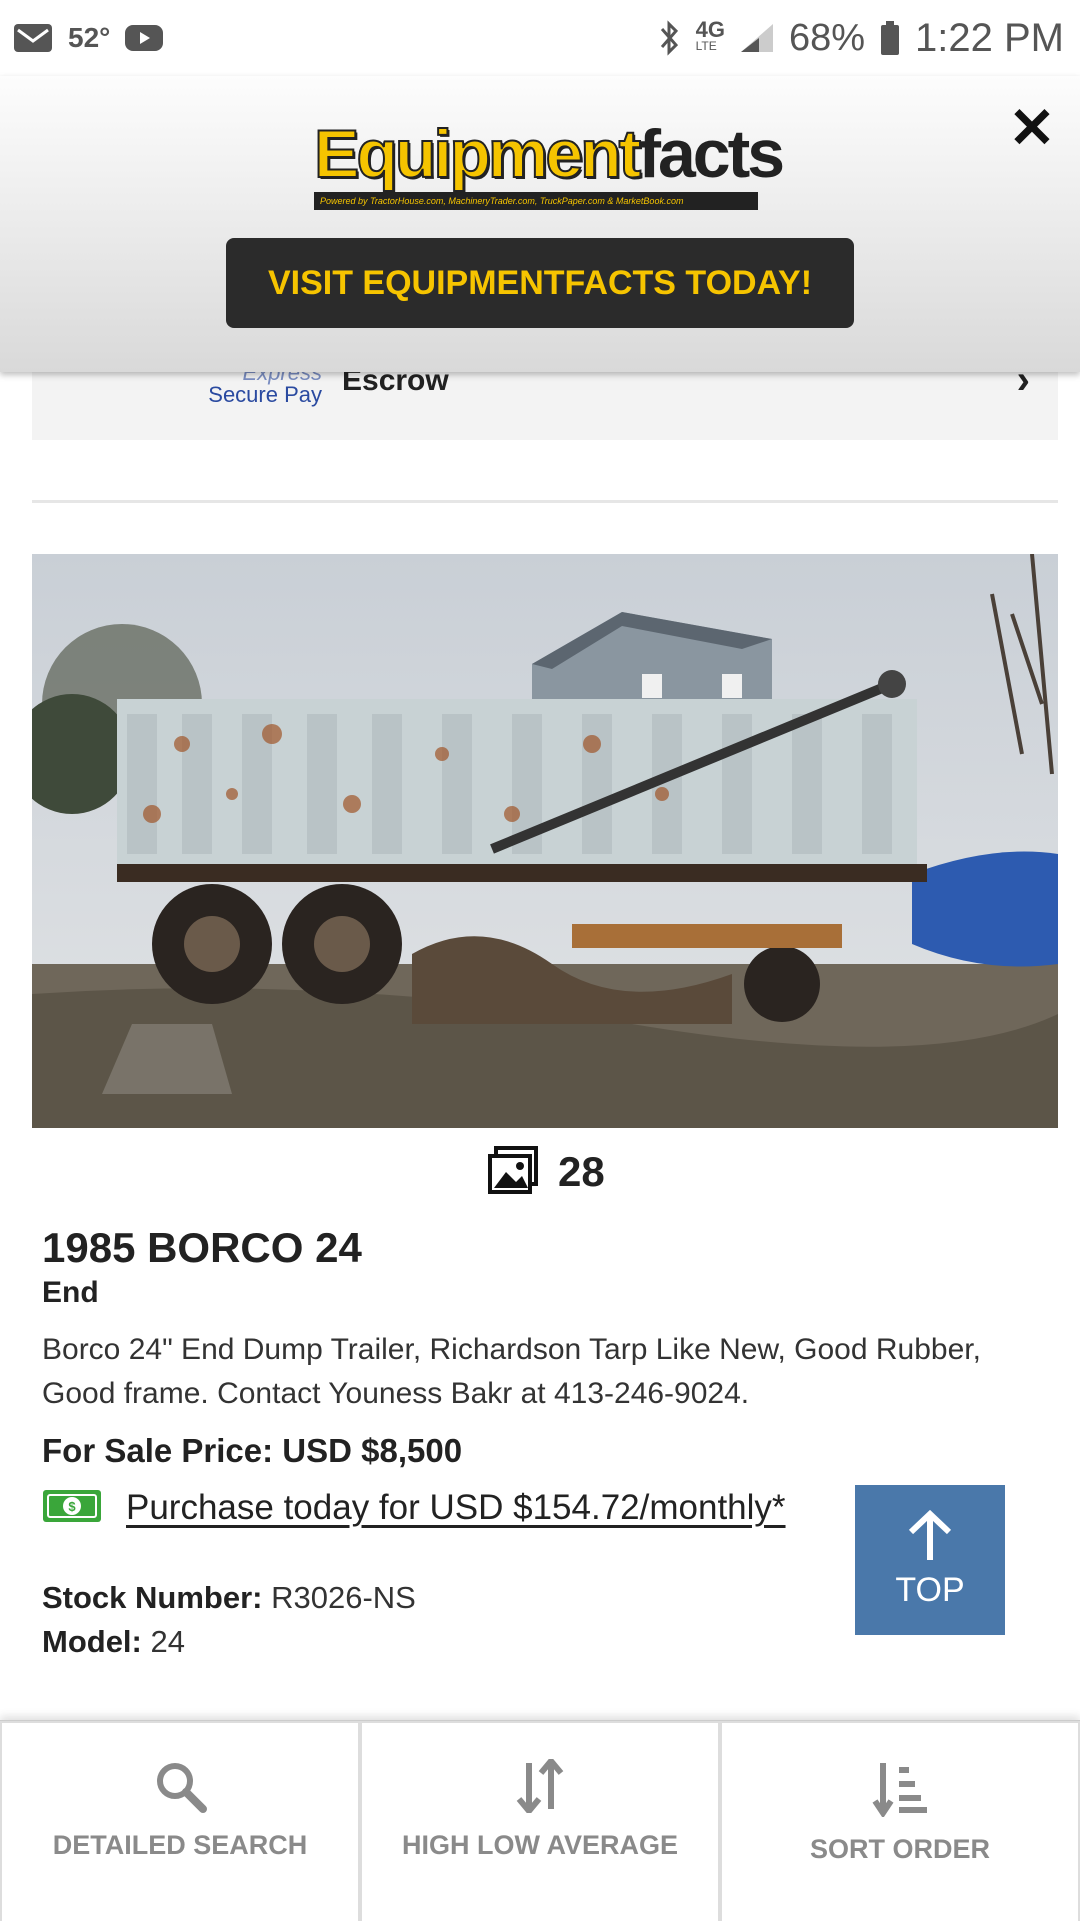 The height and width of the screenshot is (1921, 1080). I want to click on sort-icon, so click(900, 1790).